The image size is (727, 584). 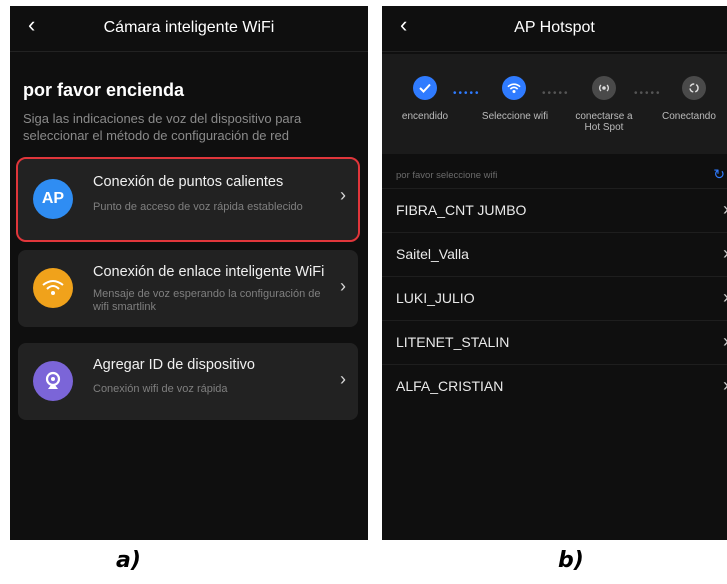 What do you see at coordinates (128, 560) in the screenshot?
I see `figure-caption-a: a)` at bounding box center [128, 560].